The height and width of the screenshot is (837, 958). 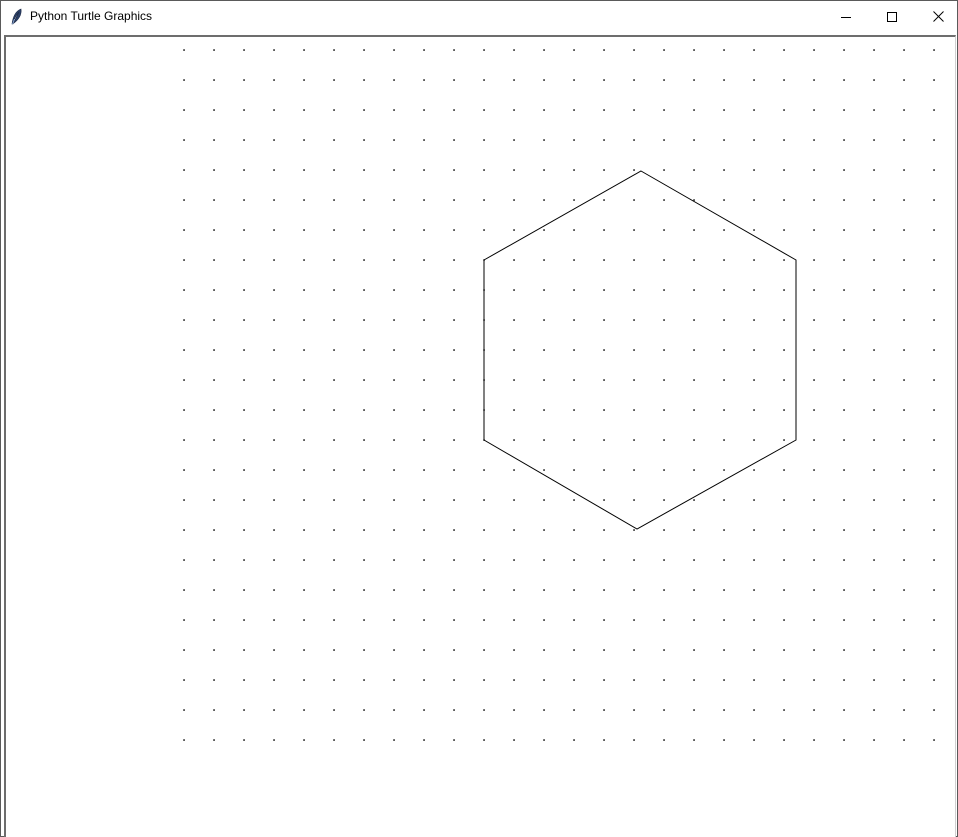 I want to click on maximize-button, so click(x=892, y=16).